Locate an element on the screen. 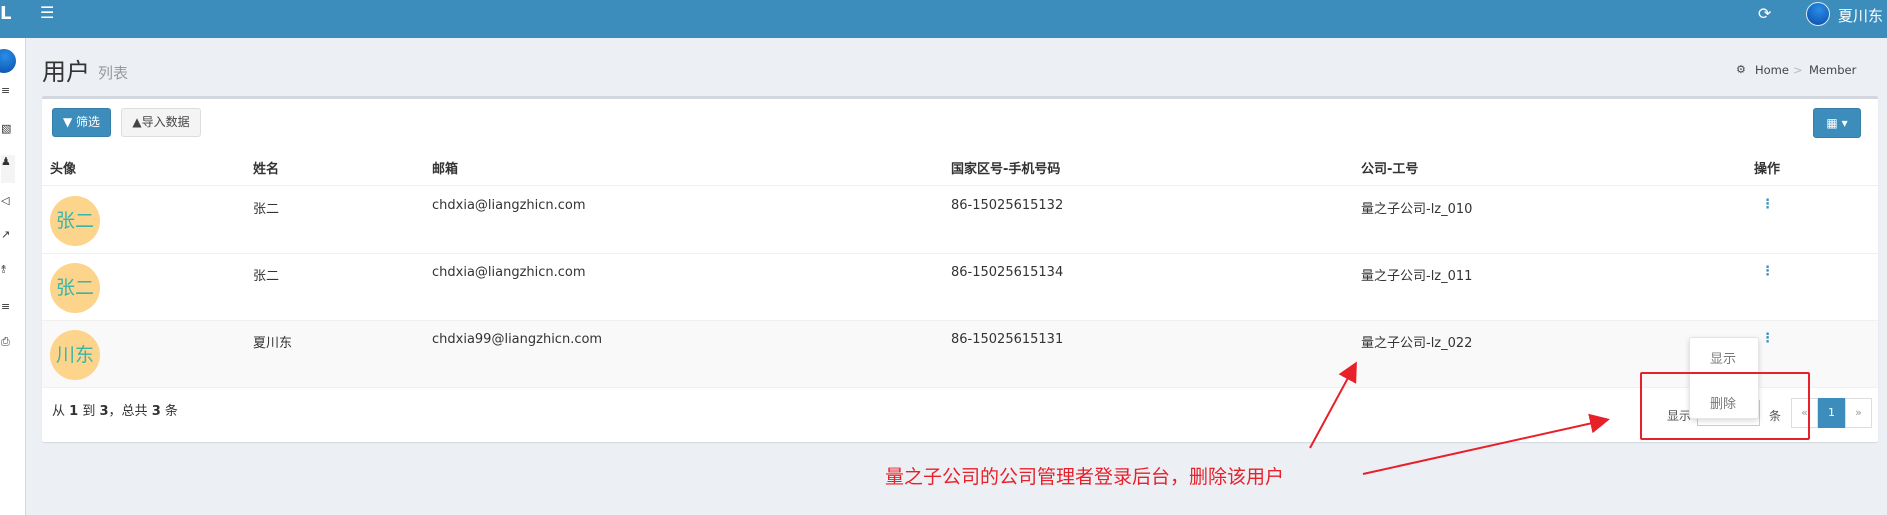 The image size is (1887, 515). annotation-arrows is located at coordinates (1459, 418).